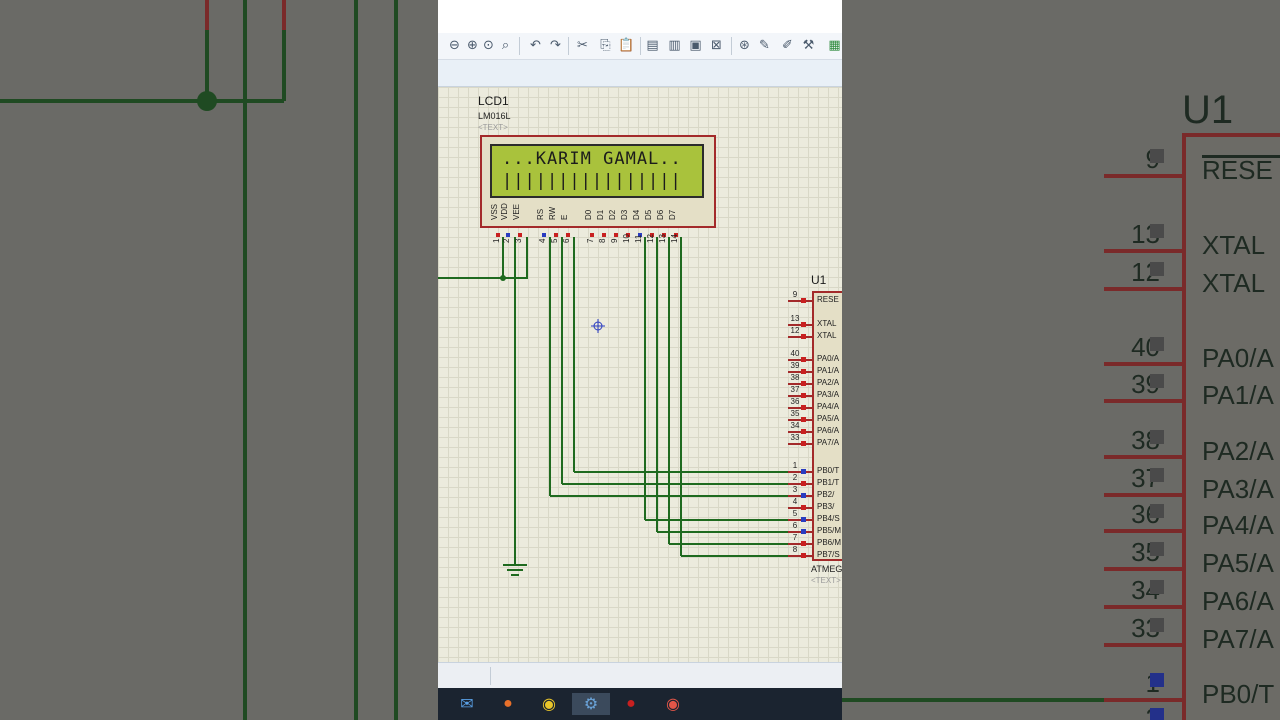  What do you see at coordinates (808, 45) in the screenshot?
I see `decompose-icon: ⚒` at bounding box center [808, 45].